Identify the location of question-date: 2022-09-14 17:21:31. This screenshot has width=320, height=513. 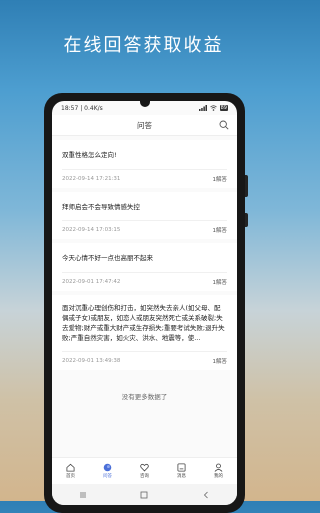
(91, 178).